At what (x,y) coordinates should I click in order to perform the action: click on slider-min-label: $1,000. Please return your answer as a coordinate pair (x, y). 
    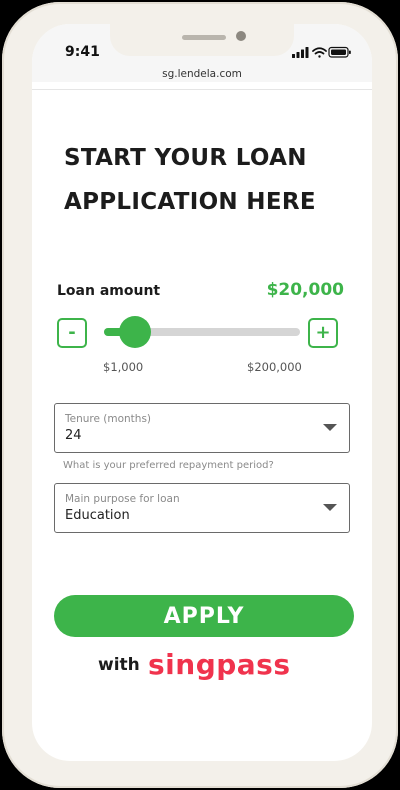
    Looking at the image, I should click on (123, 367).